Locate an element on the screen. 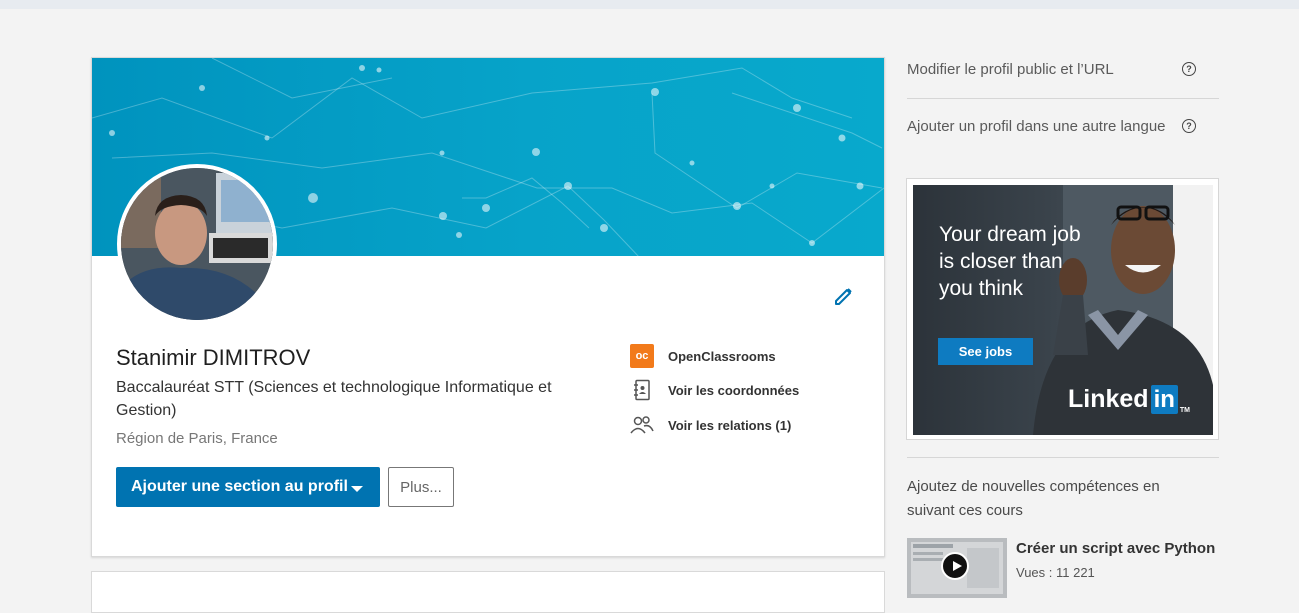  school-link: oc OpenClassrooms is located at coordinates (703, 356).